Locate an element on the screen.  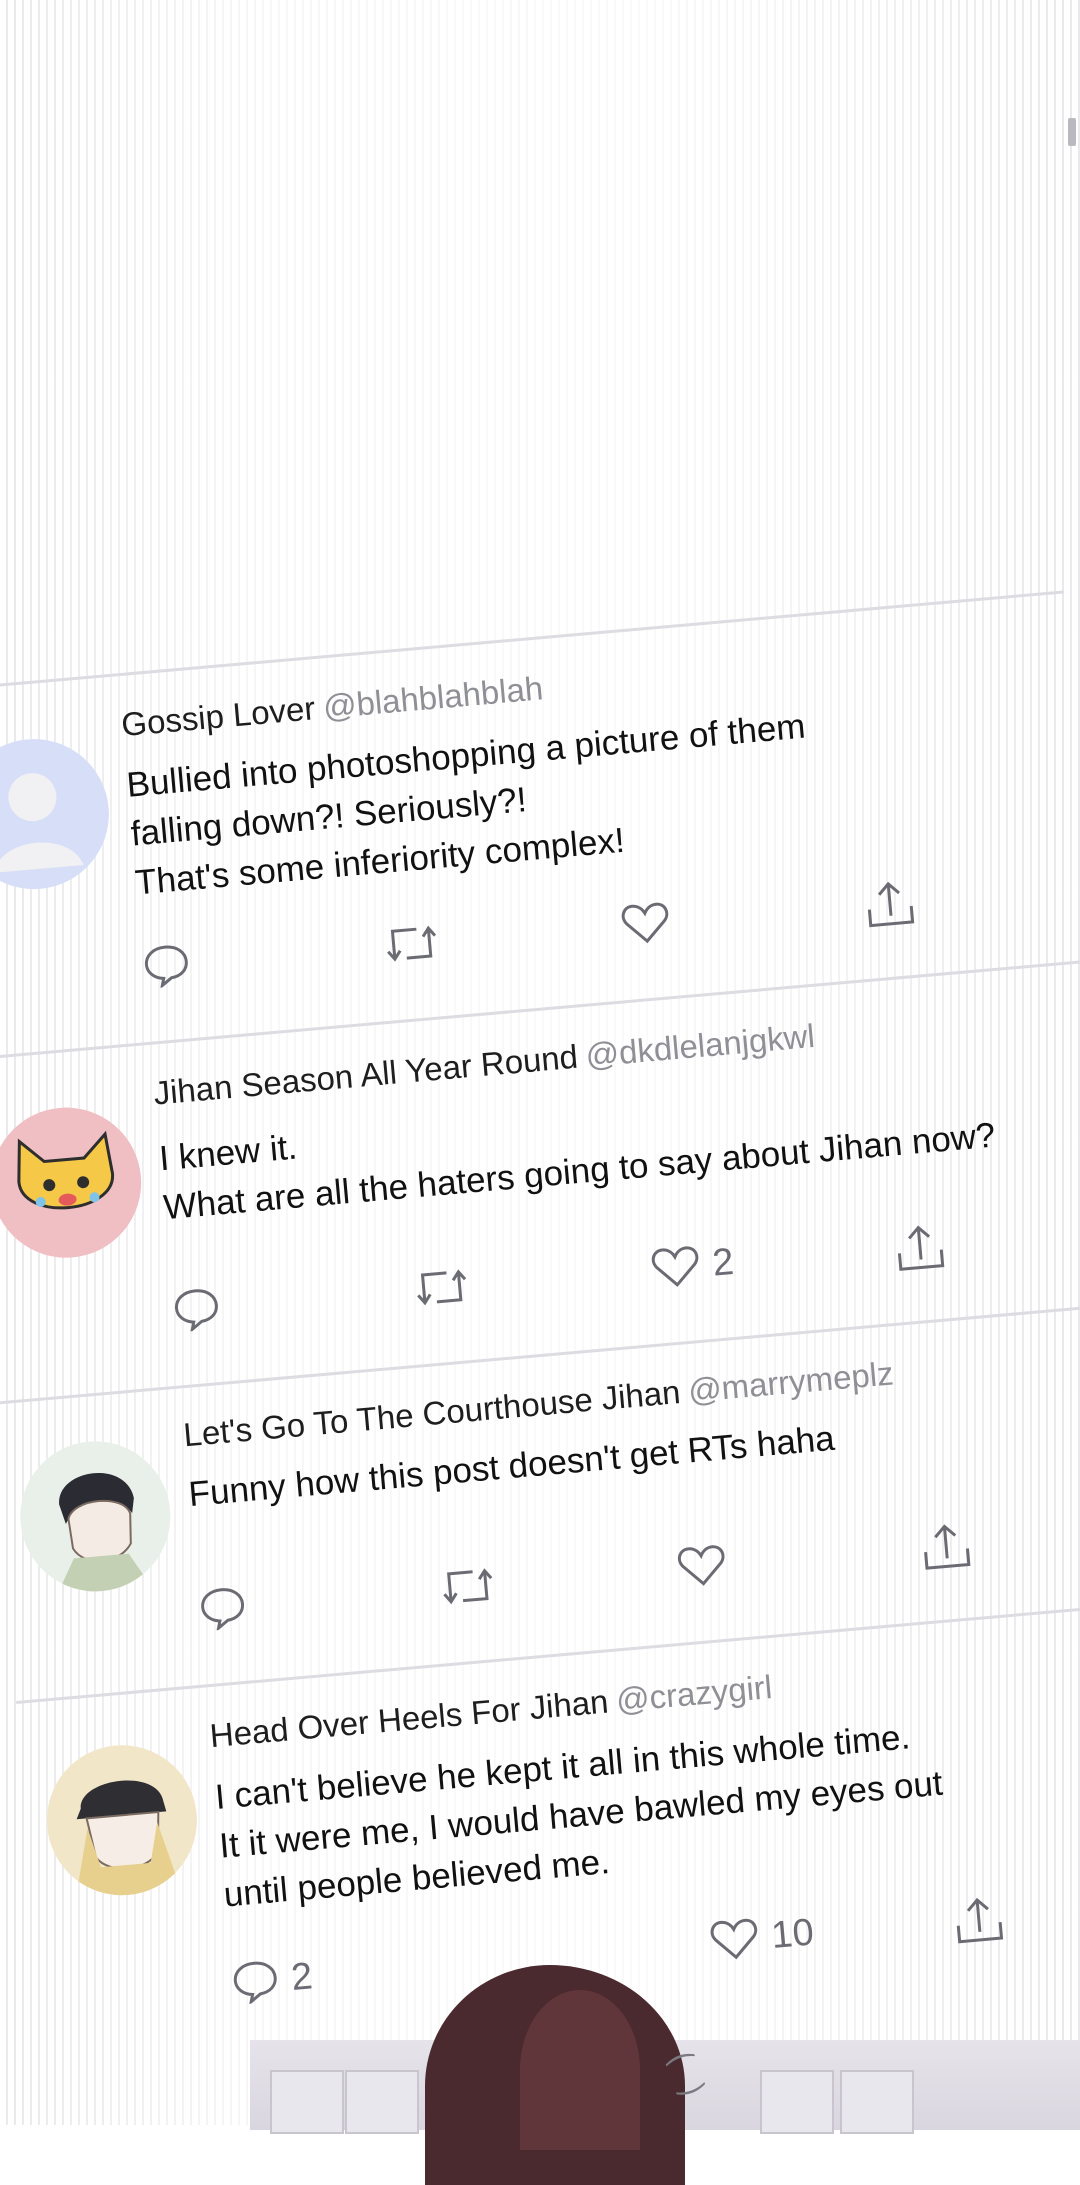
man-with-cap-avatar-icon is located at coordinates (121, 1822).